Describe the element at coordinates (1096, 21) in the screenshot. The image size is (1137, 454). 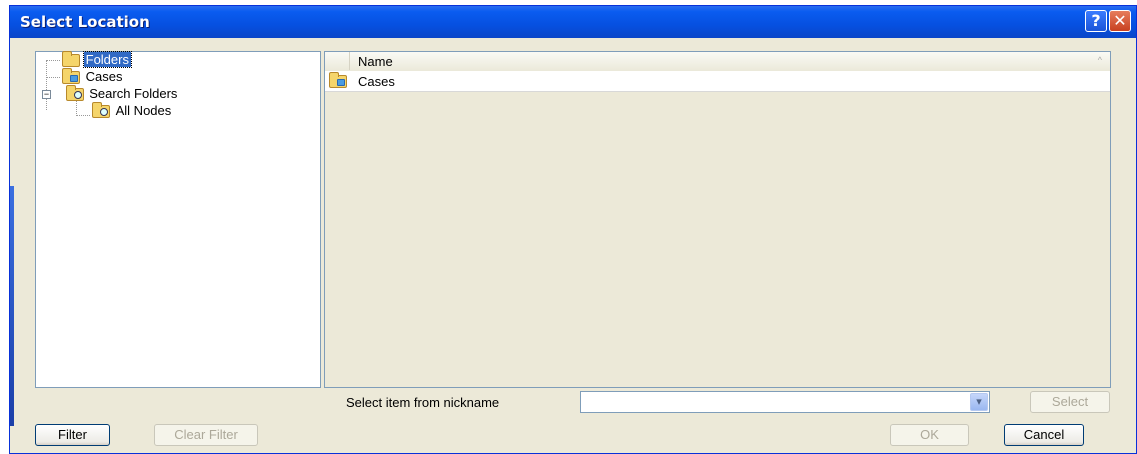
I see `help-button: ?` at that location.